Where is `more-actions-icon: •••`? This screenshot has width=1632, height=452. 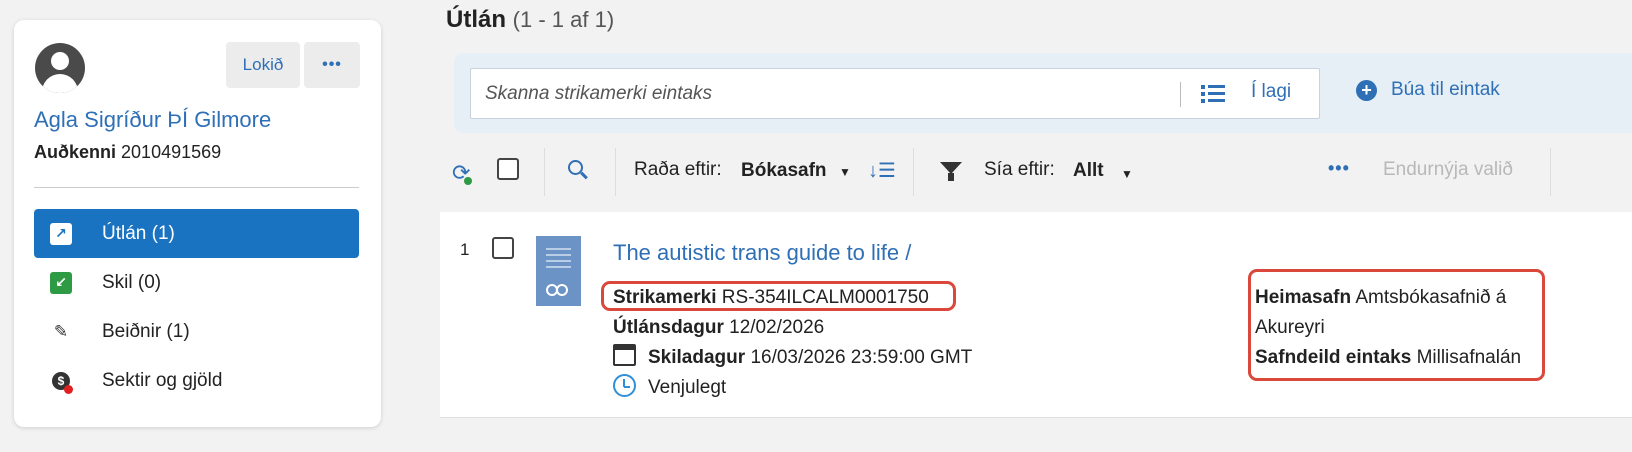
more-actions-icon: ••• is located at coordinates (1339, 168).